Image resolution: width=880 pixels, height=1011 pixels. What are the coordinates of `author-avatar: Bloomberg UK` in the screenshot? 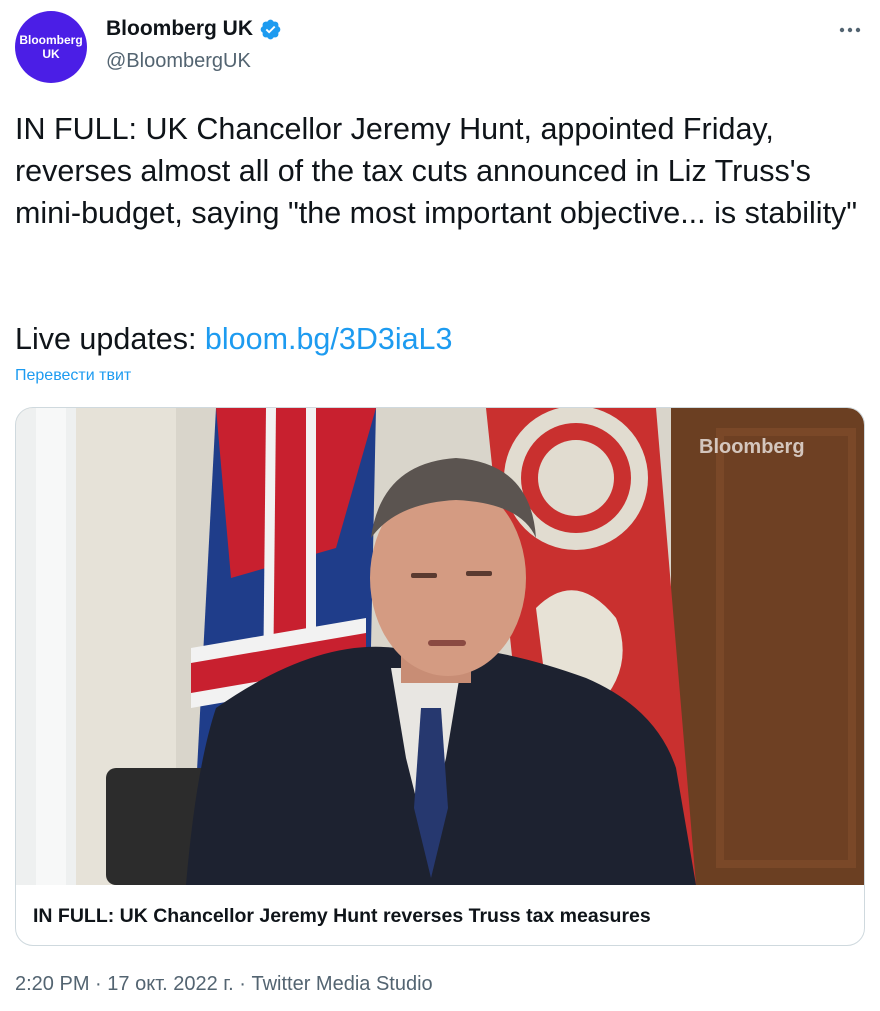 It's located at (51, 47).